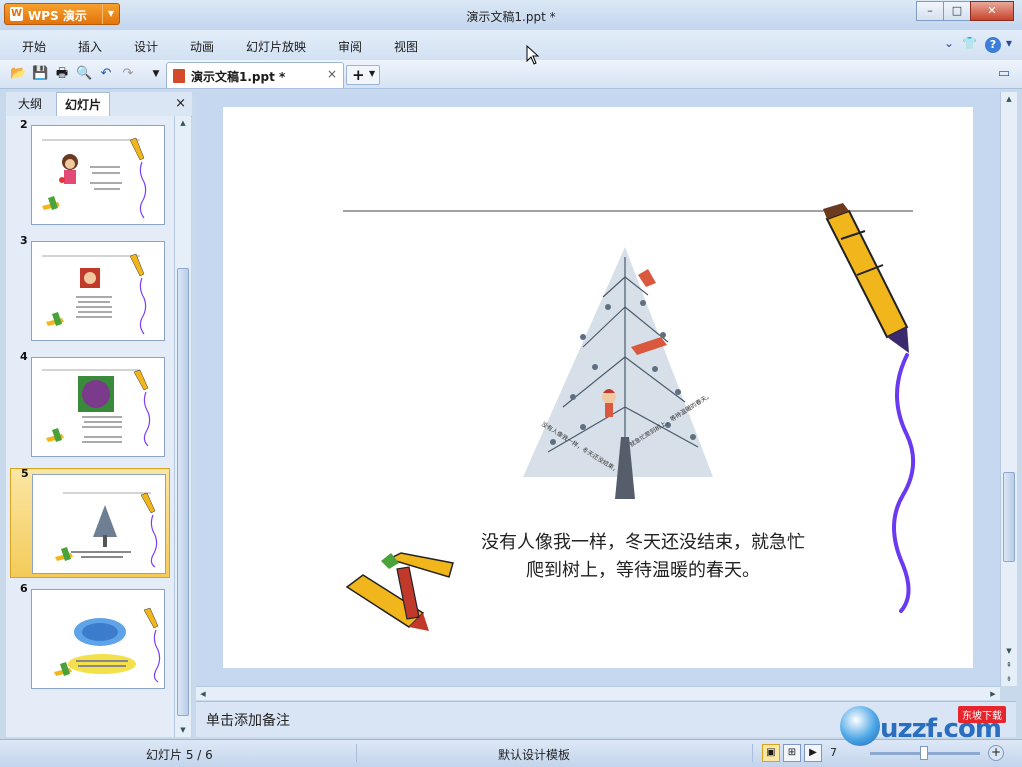 Image resolution: width=1022 pixels, height=767 pixels. What do you see at coordinates (949, 43) in the screenshot?
I see `chevron-down-icon: ⌄` at bounding box center [949, 43].